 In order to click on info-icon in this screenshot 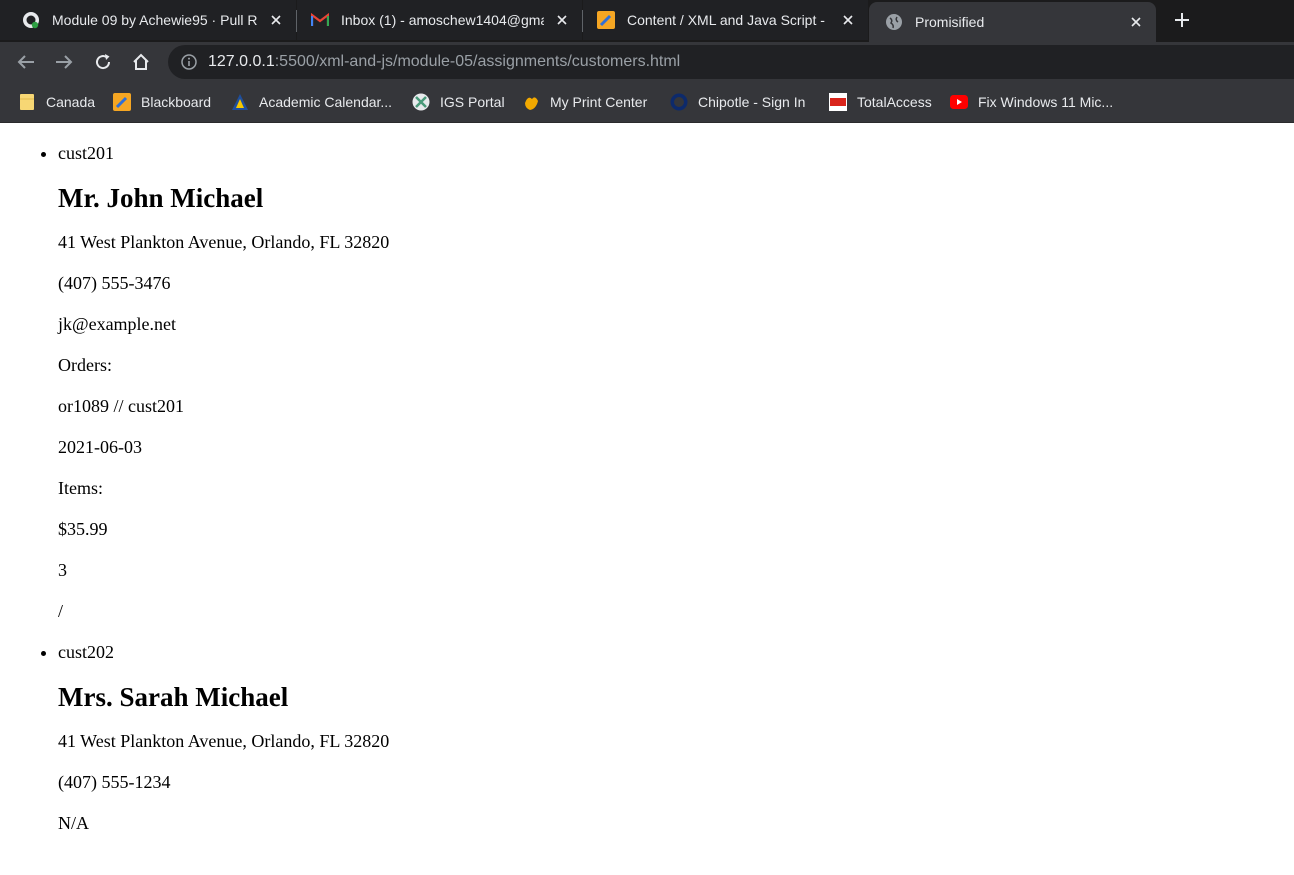, I will do `click(189, 62)`.